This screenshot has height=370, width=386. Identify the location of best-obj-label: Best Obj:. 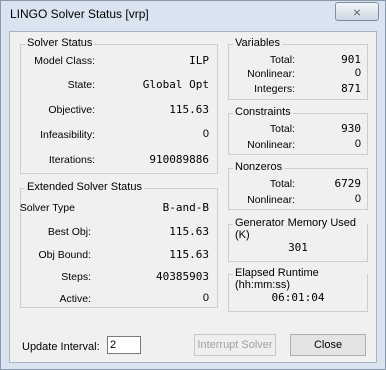
(69, 232).